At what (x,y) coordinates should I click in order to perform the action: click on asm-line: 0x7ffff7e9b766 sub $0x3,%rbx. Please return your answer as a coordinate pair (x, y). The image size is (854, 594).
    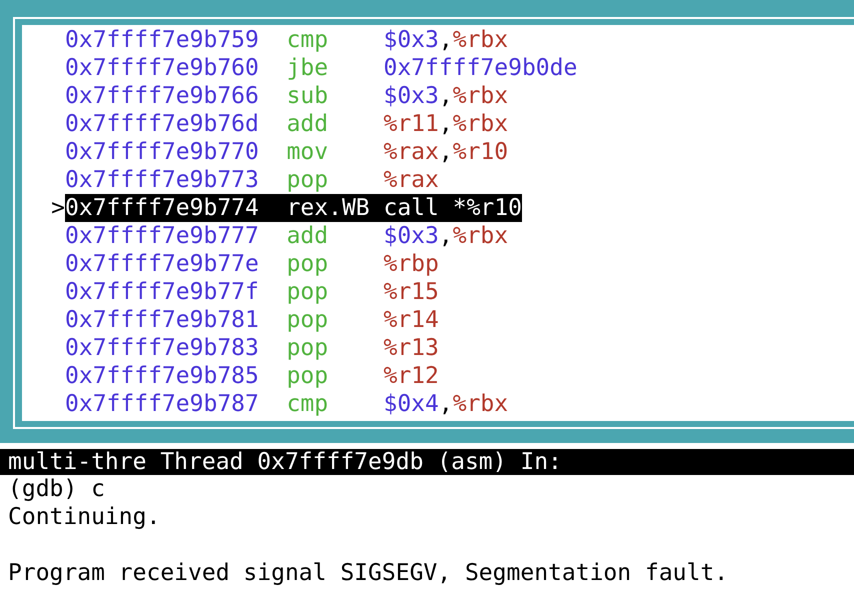
    Looking at the image, I should click on (286, 96).